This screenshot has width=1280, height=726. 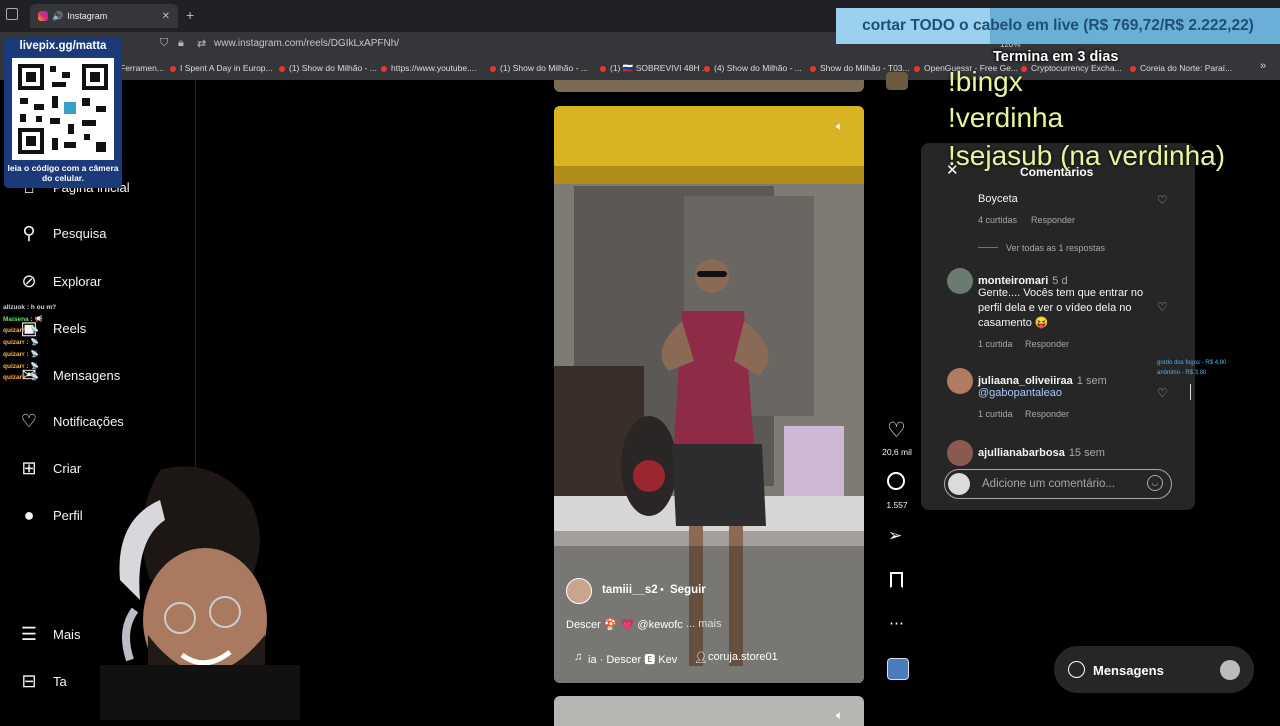 I want to click on qr-code-graphic, so click(x=63, y=109).